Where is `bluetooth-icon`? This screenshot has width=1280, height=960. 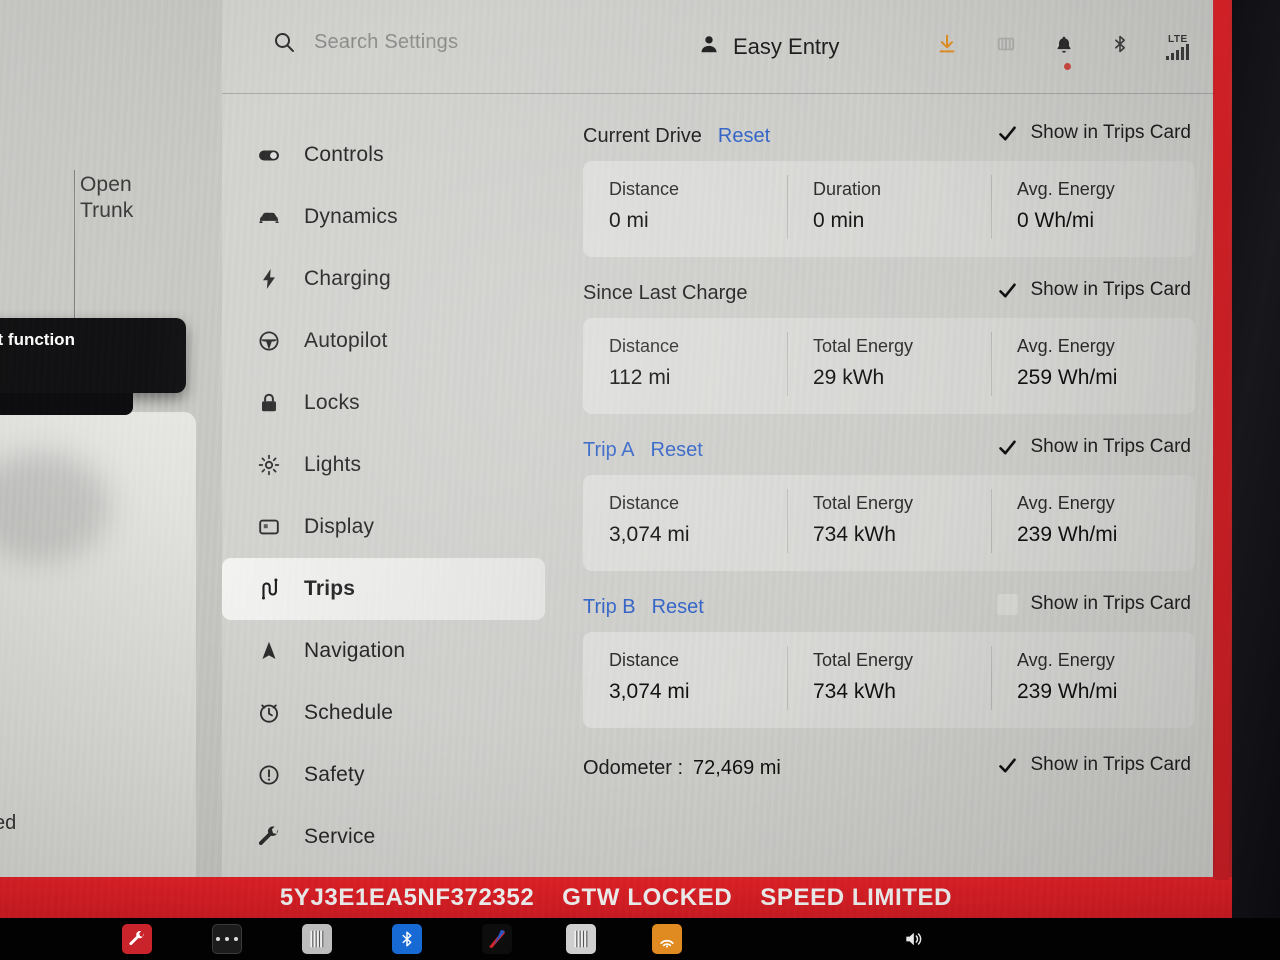
bluetooth-icon is located at coordinates (1120, 46).